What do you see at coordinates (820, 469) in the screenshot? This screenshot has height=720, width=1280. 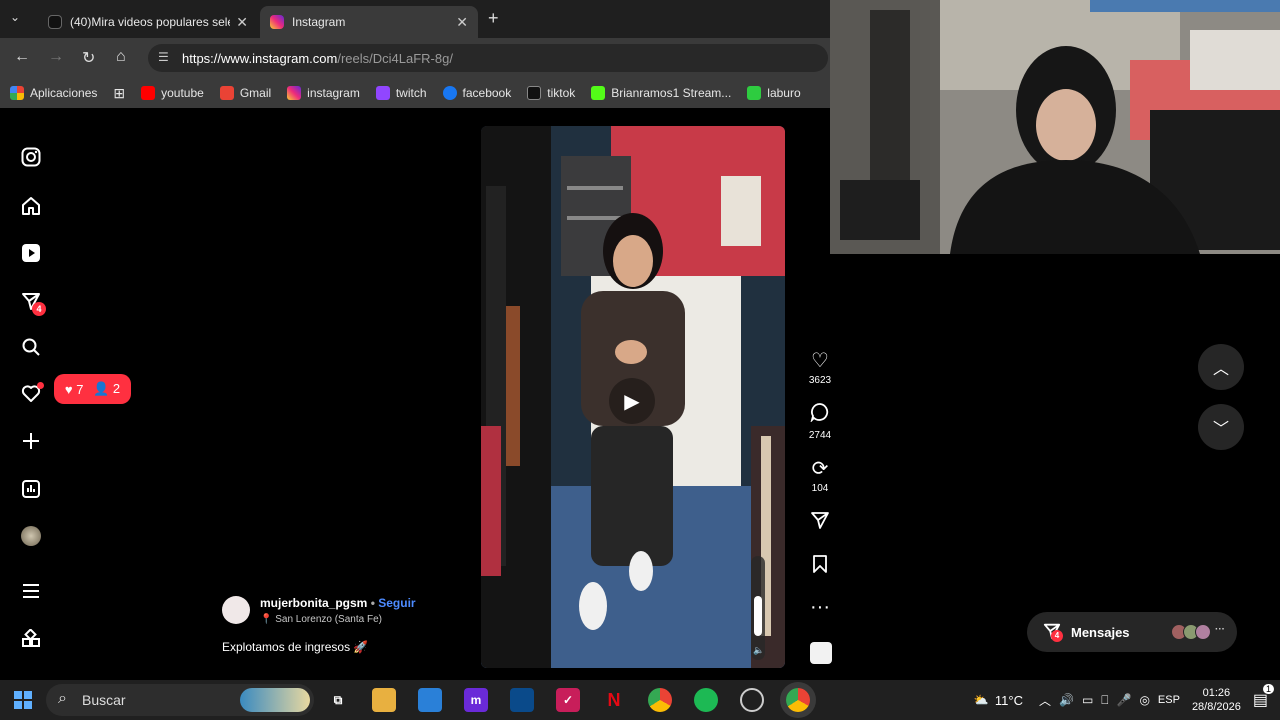 I see `repost-icon: ⟳` at bounding box center [820, 469].